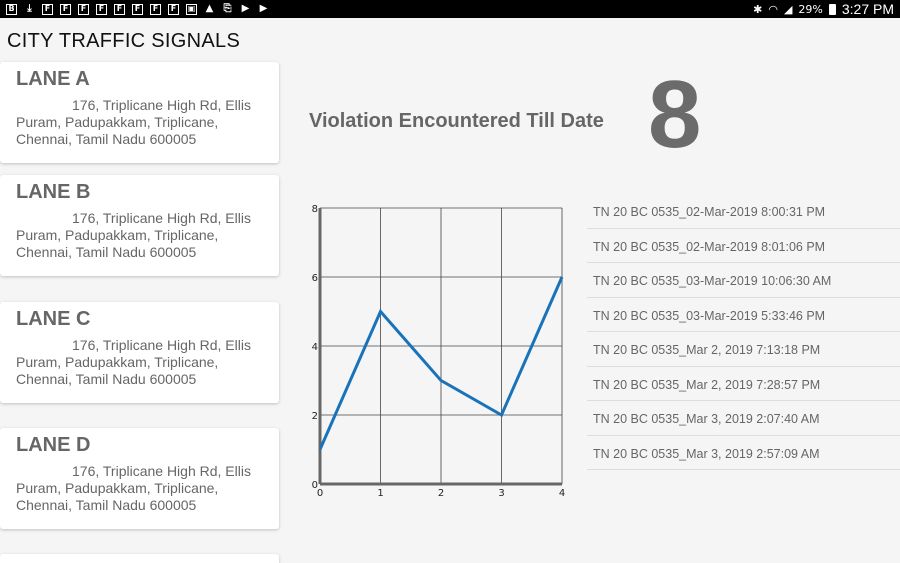  I want to click on record-item: TN 20 BC 0535_03-Mar-2019 5:33:46 PM, so click(743, 315).